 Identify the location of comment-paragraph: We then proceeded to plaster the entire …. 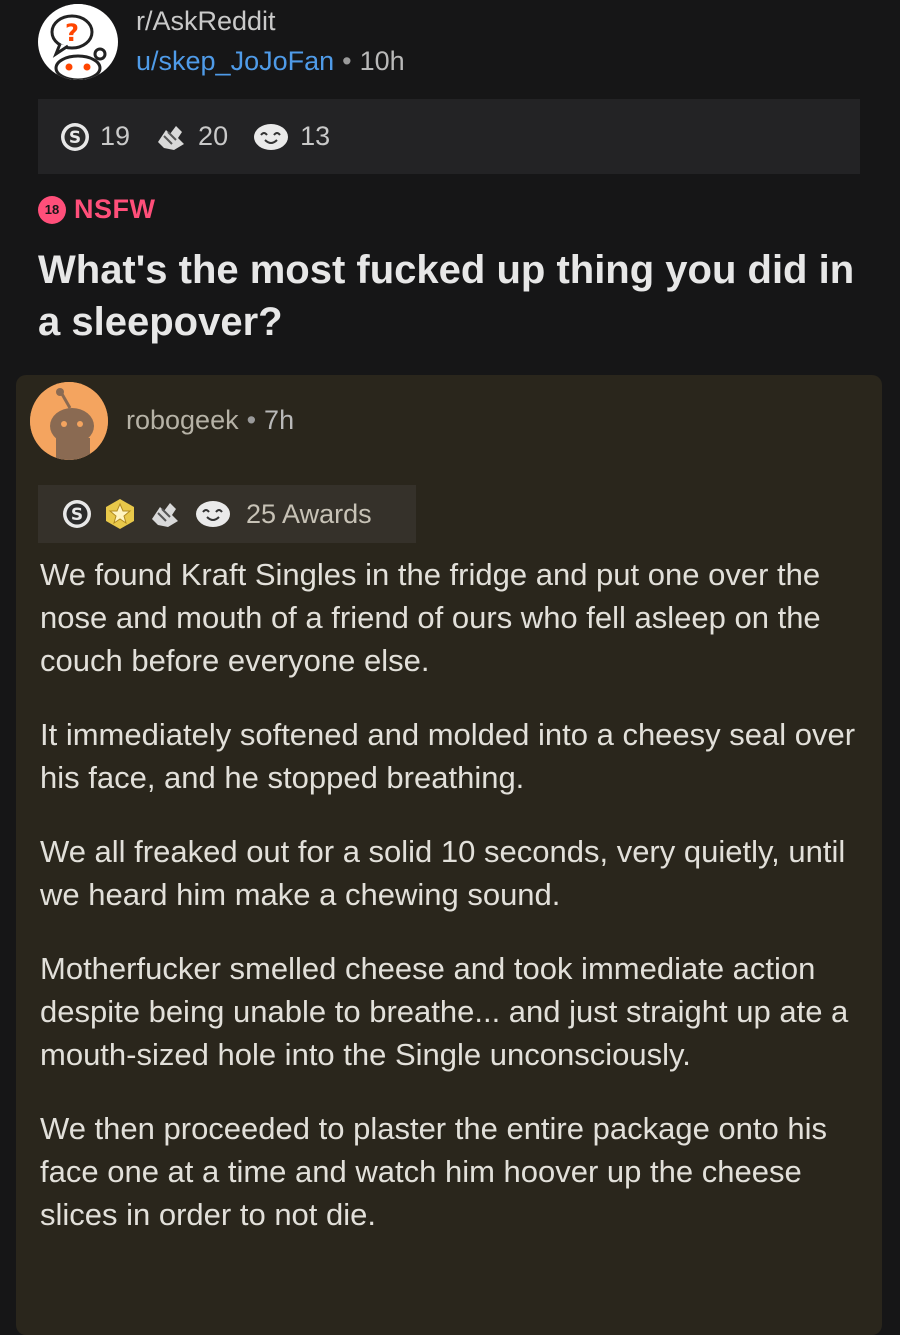
(434, 1171).